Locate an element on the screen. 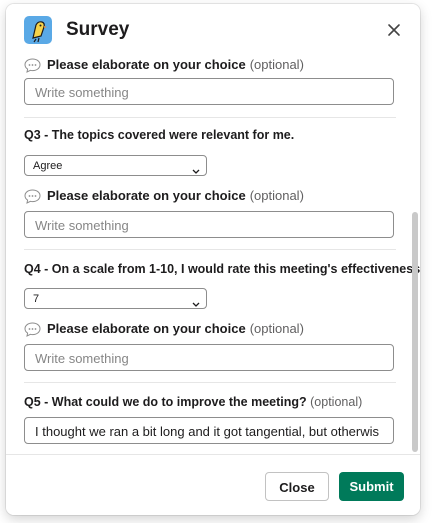 This screenshot has height=523, width=432. q2-note-input: Write something is located at coordinates (209, 91).